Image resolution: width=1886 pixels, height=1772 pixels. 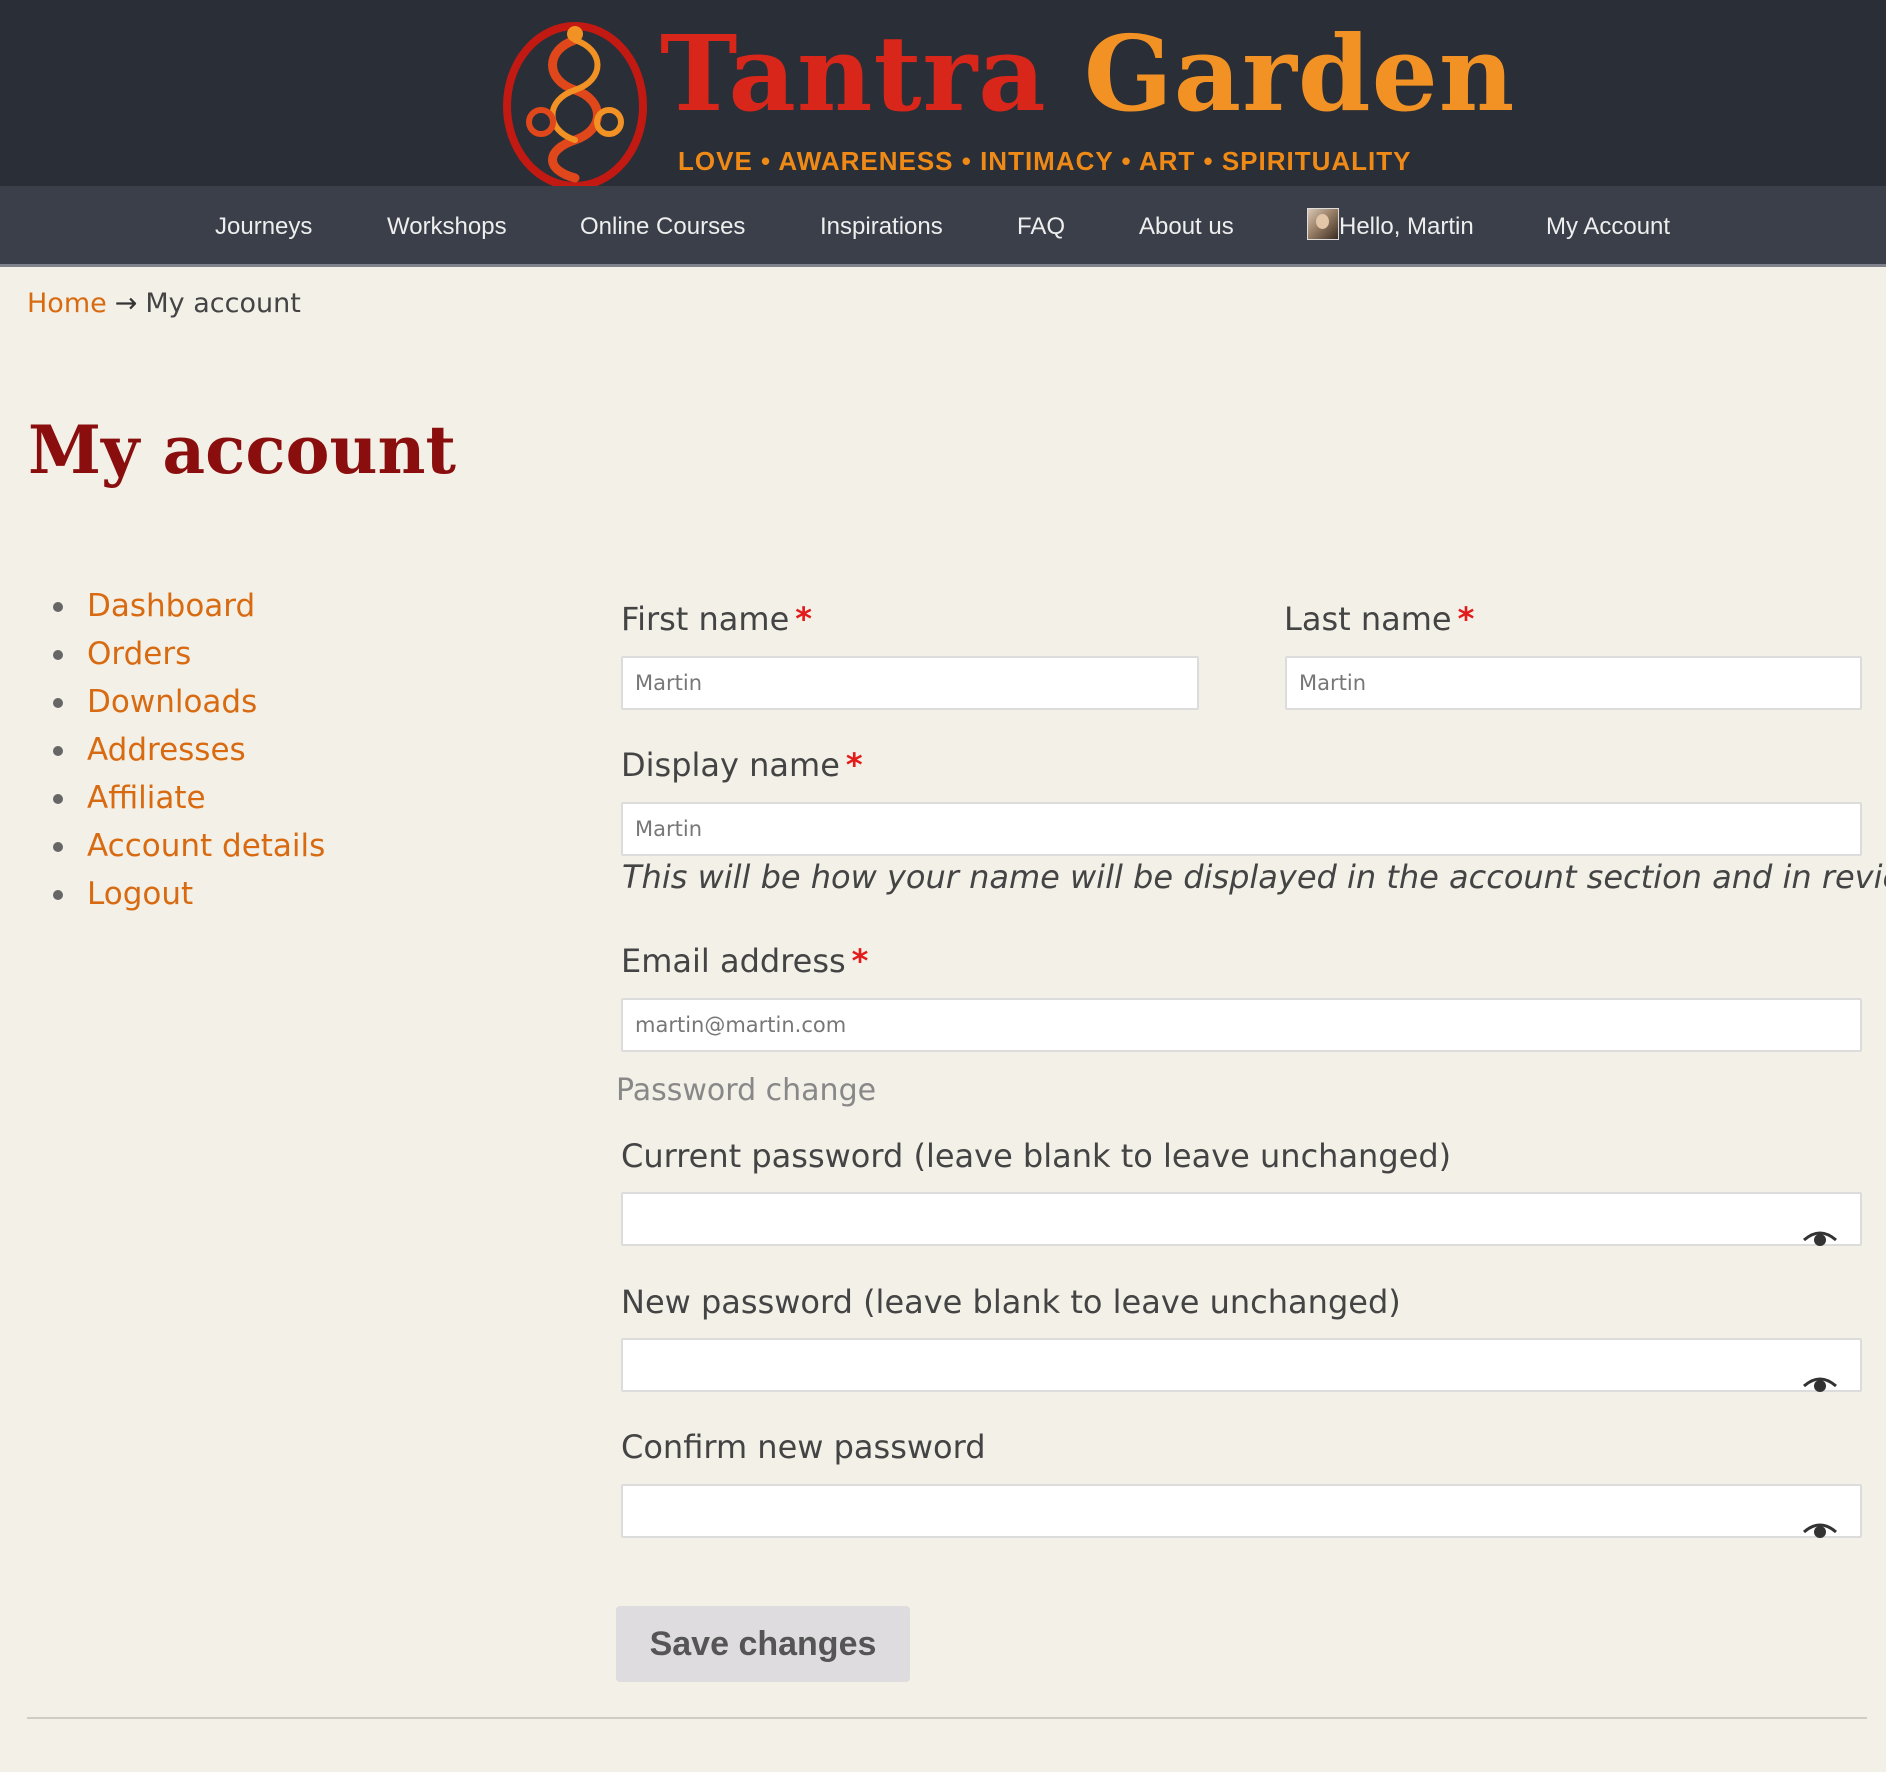 What do you see at coordinates (730, 765) in the screenshot?
I see `display-name-label-text: Display name` at bounding box center [730, 765].